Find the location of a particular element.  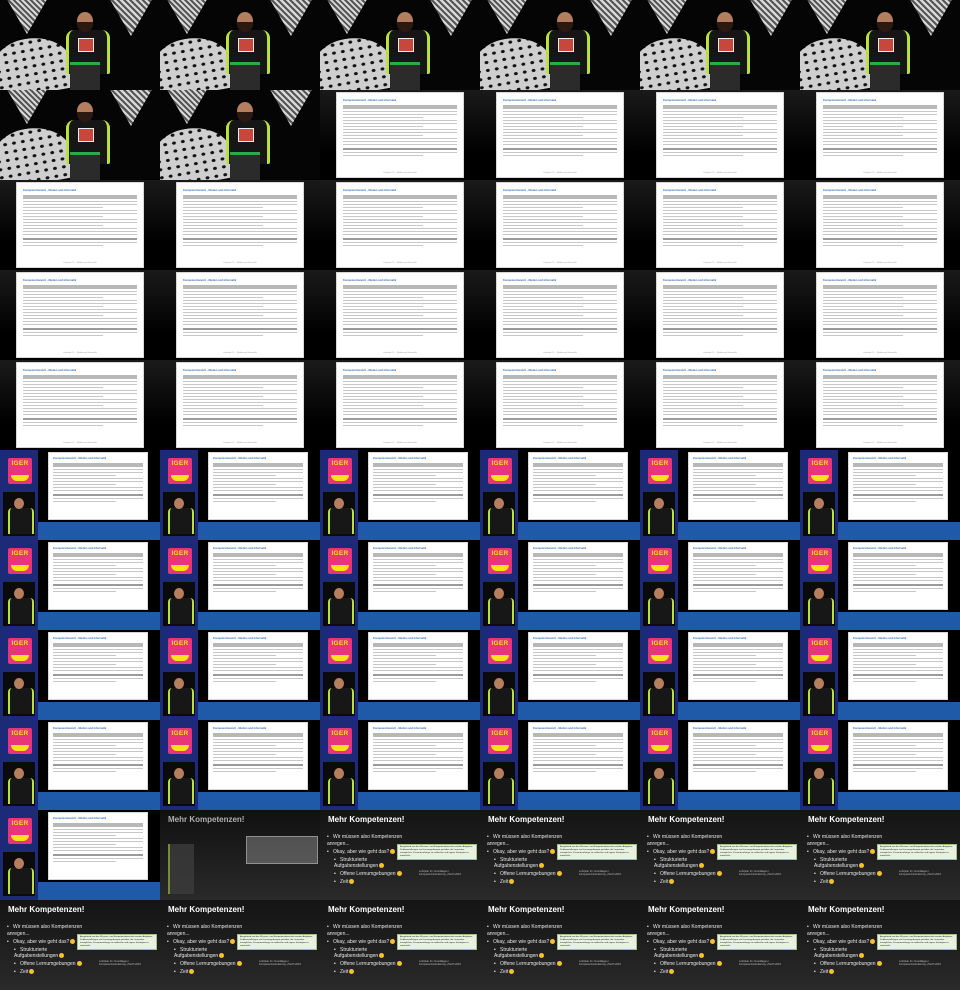

document-header: Kompetenzbereich - Medien und Informatik is located at coordinates (560, 638).